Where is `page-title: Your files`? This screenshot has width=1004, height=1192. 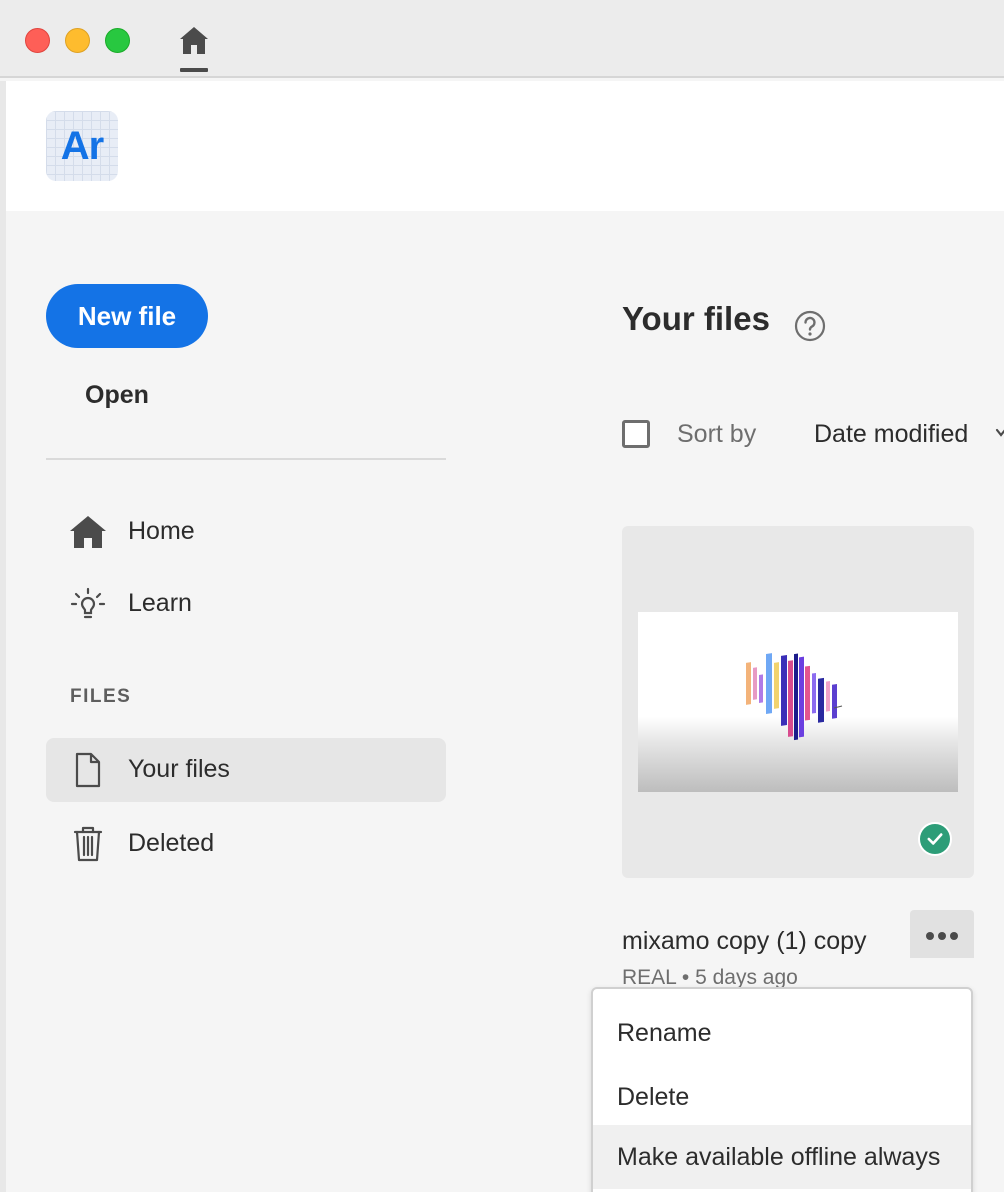 page-title: Your files is located at coordinates (696, 318).